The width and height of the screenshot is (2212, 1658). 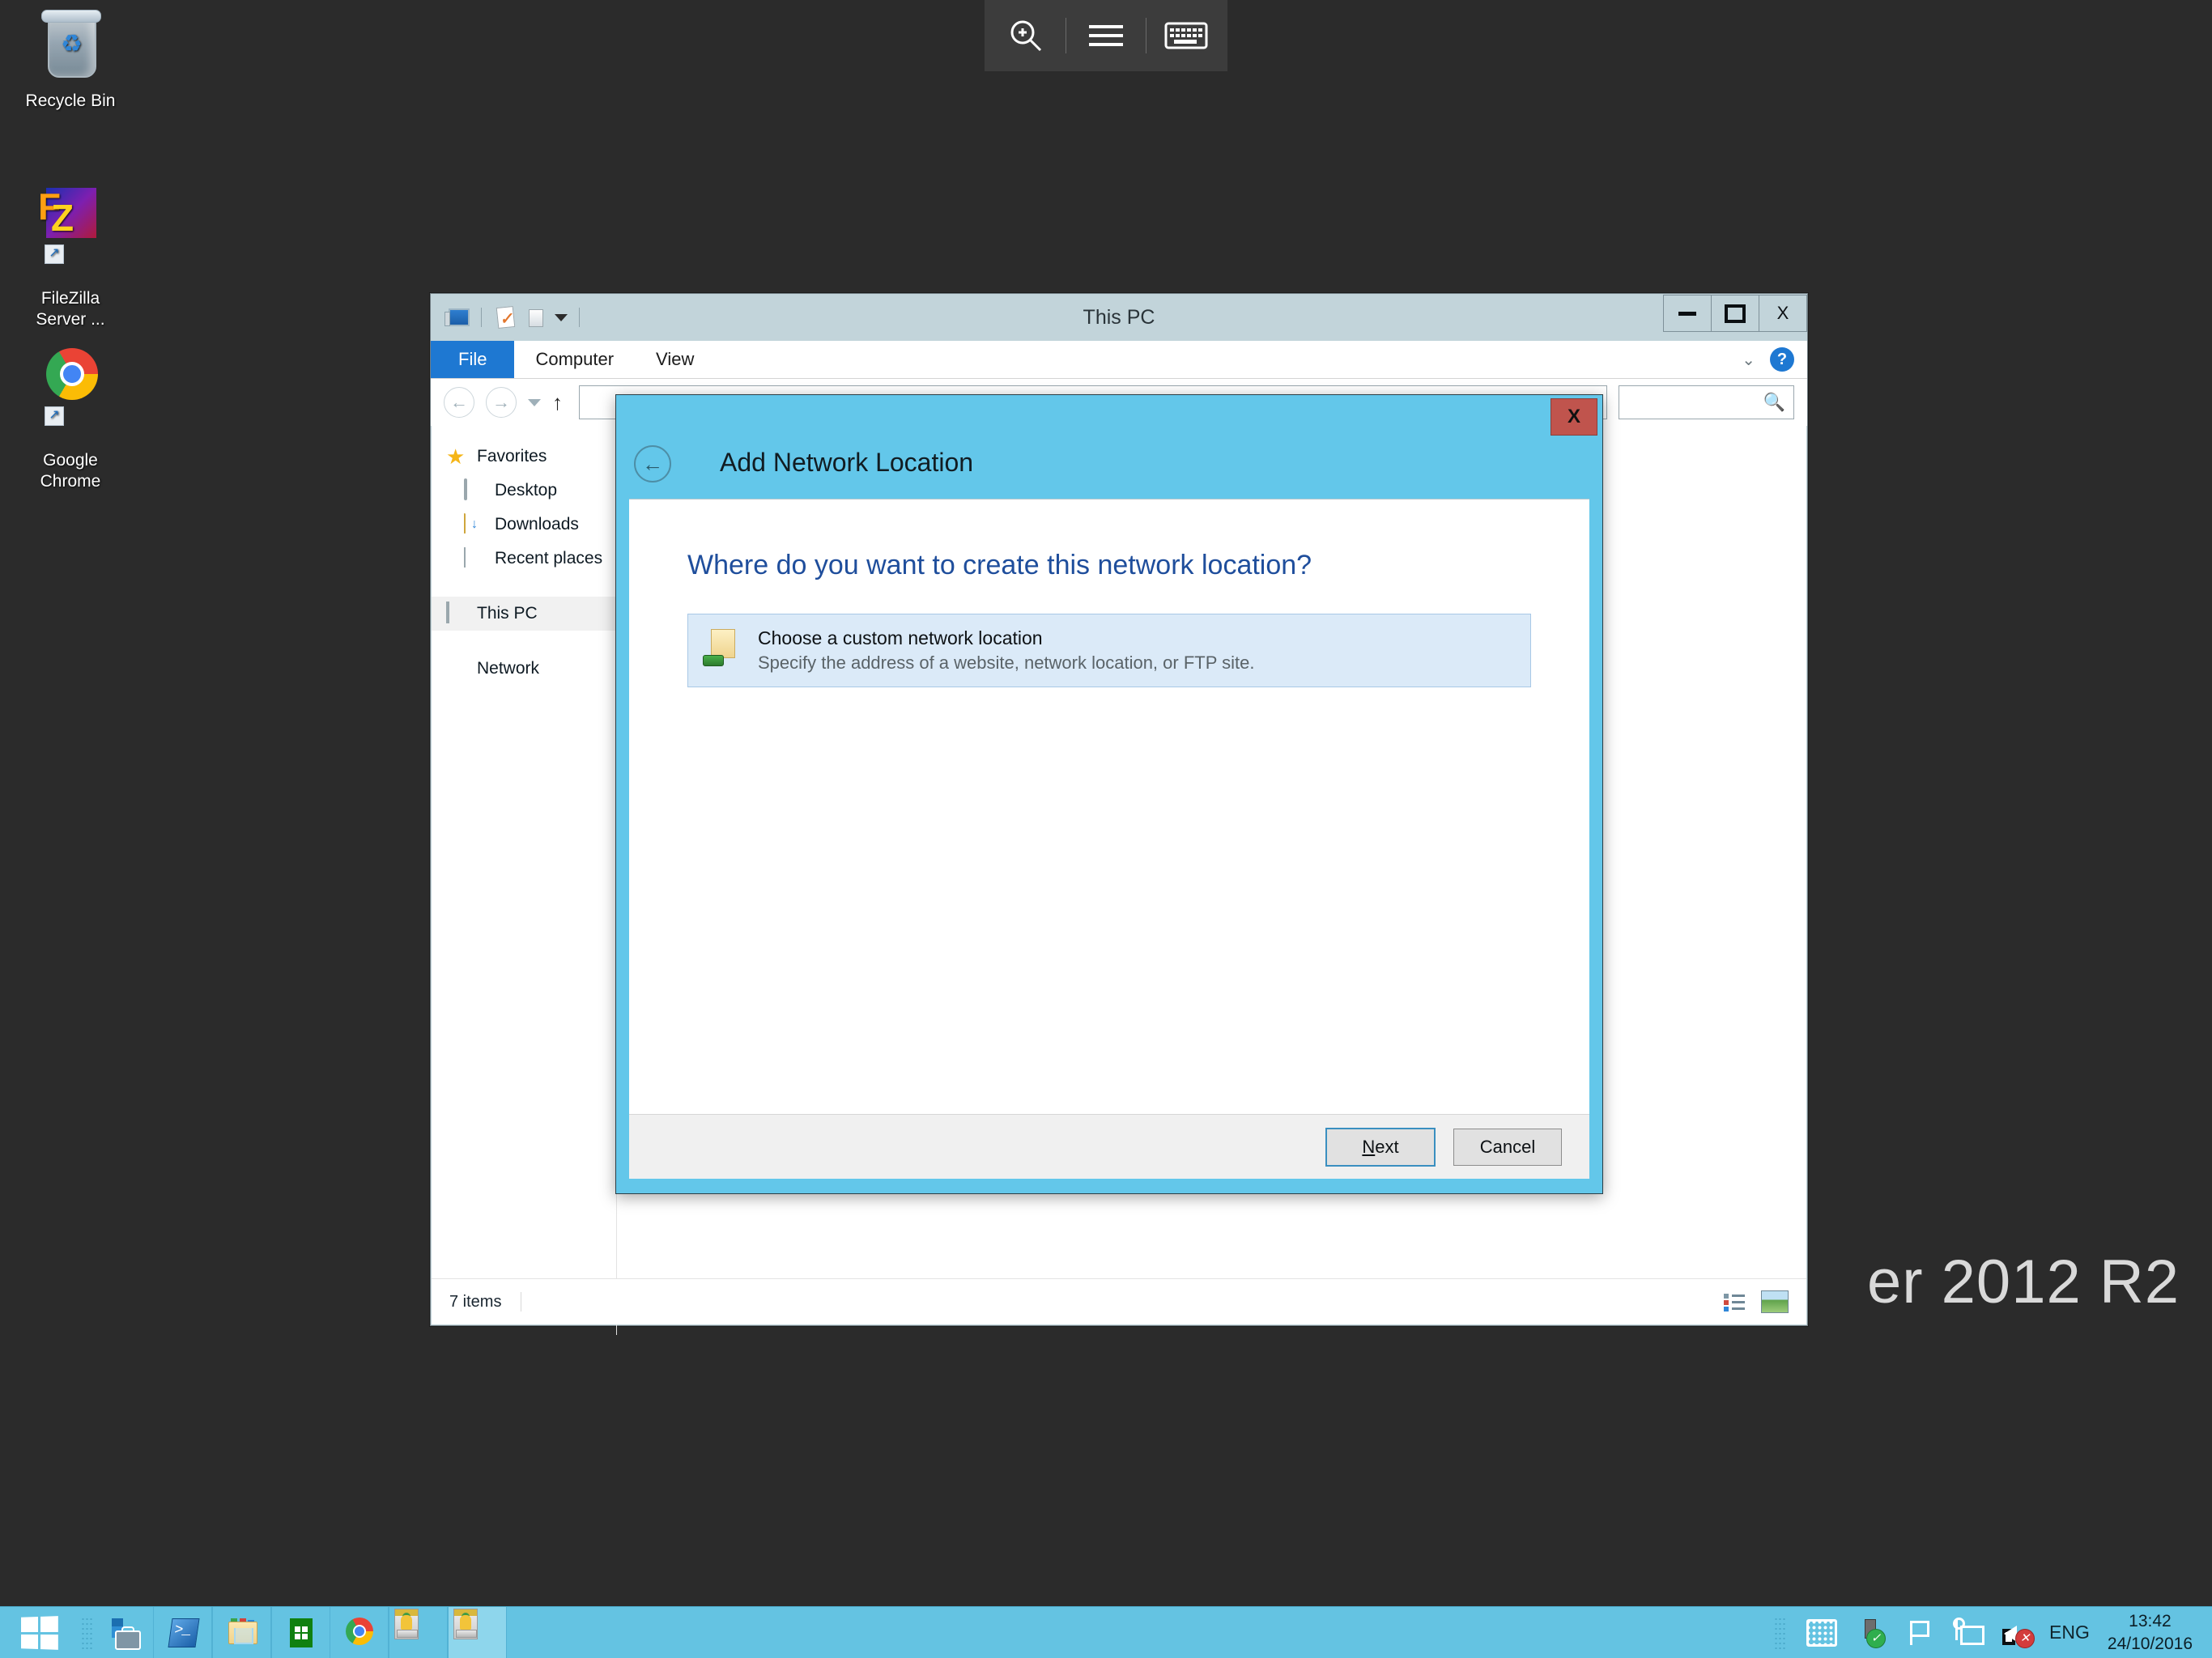 What do you see at coordinates (2018, 1633) in the screenshot?
I see `volume-muted-icon: ✕` at bounding box center [2018, 1633].